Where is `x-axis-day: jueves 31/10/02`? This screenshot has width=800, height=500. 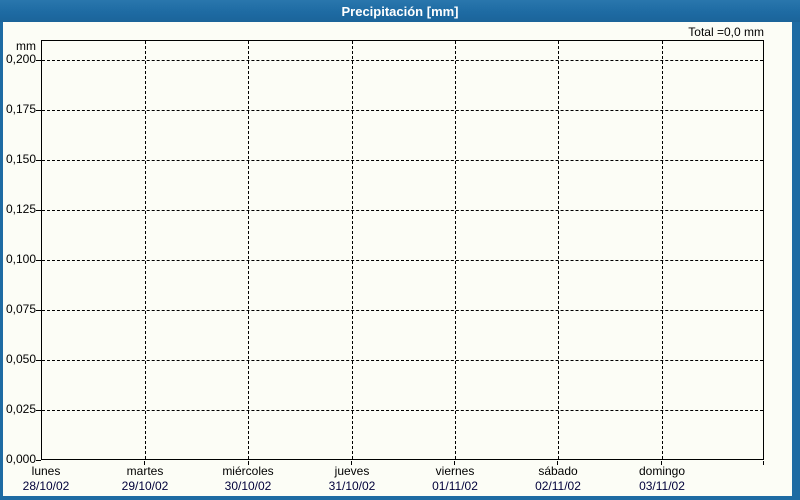 x-axis-day: jueves 31/10/02 is located at coordinates (352, 479).